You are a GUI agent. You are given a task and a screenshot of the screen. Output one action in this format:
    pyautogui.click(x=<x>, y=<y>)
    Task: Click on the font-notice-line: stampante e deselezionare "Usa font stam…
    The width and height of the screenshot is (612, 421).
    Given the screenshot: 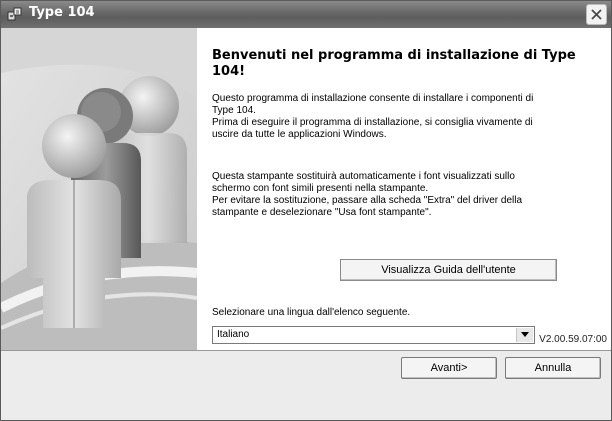 What is the action you would take?
    pyautogui.click(x=322, y=212)
    